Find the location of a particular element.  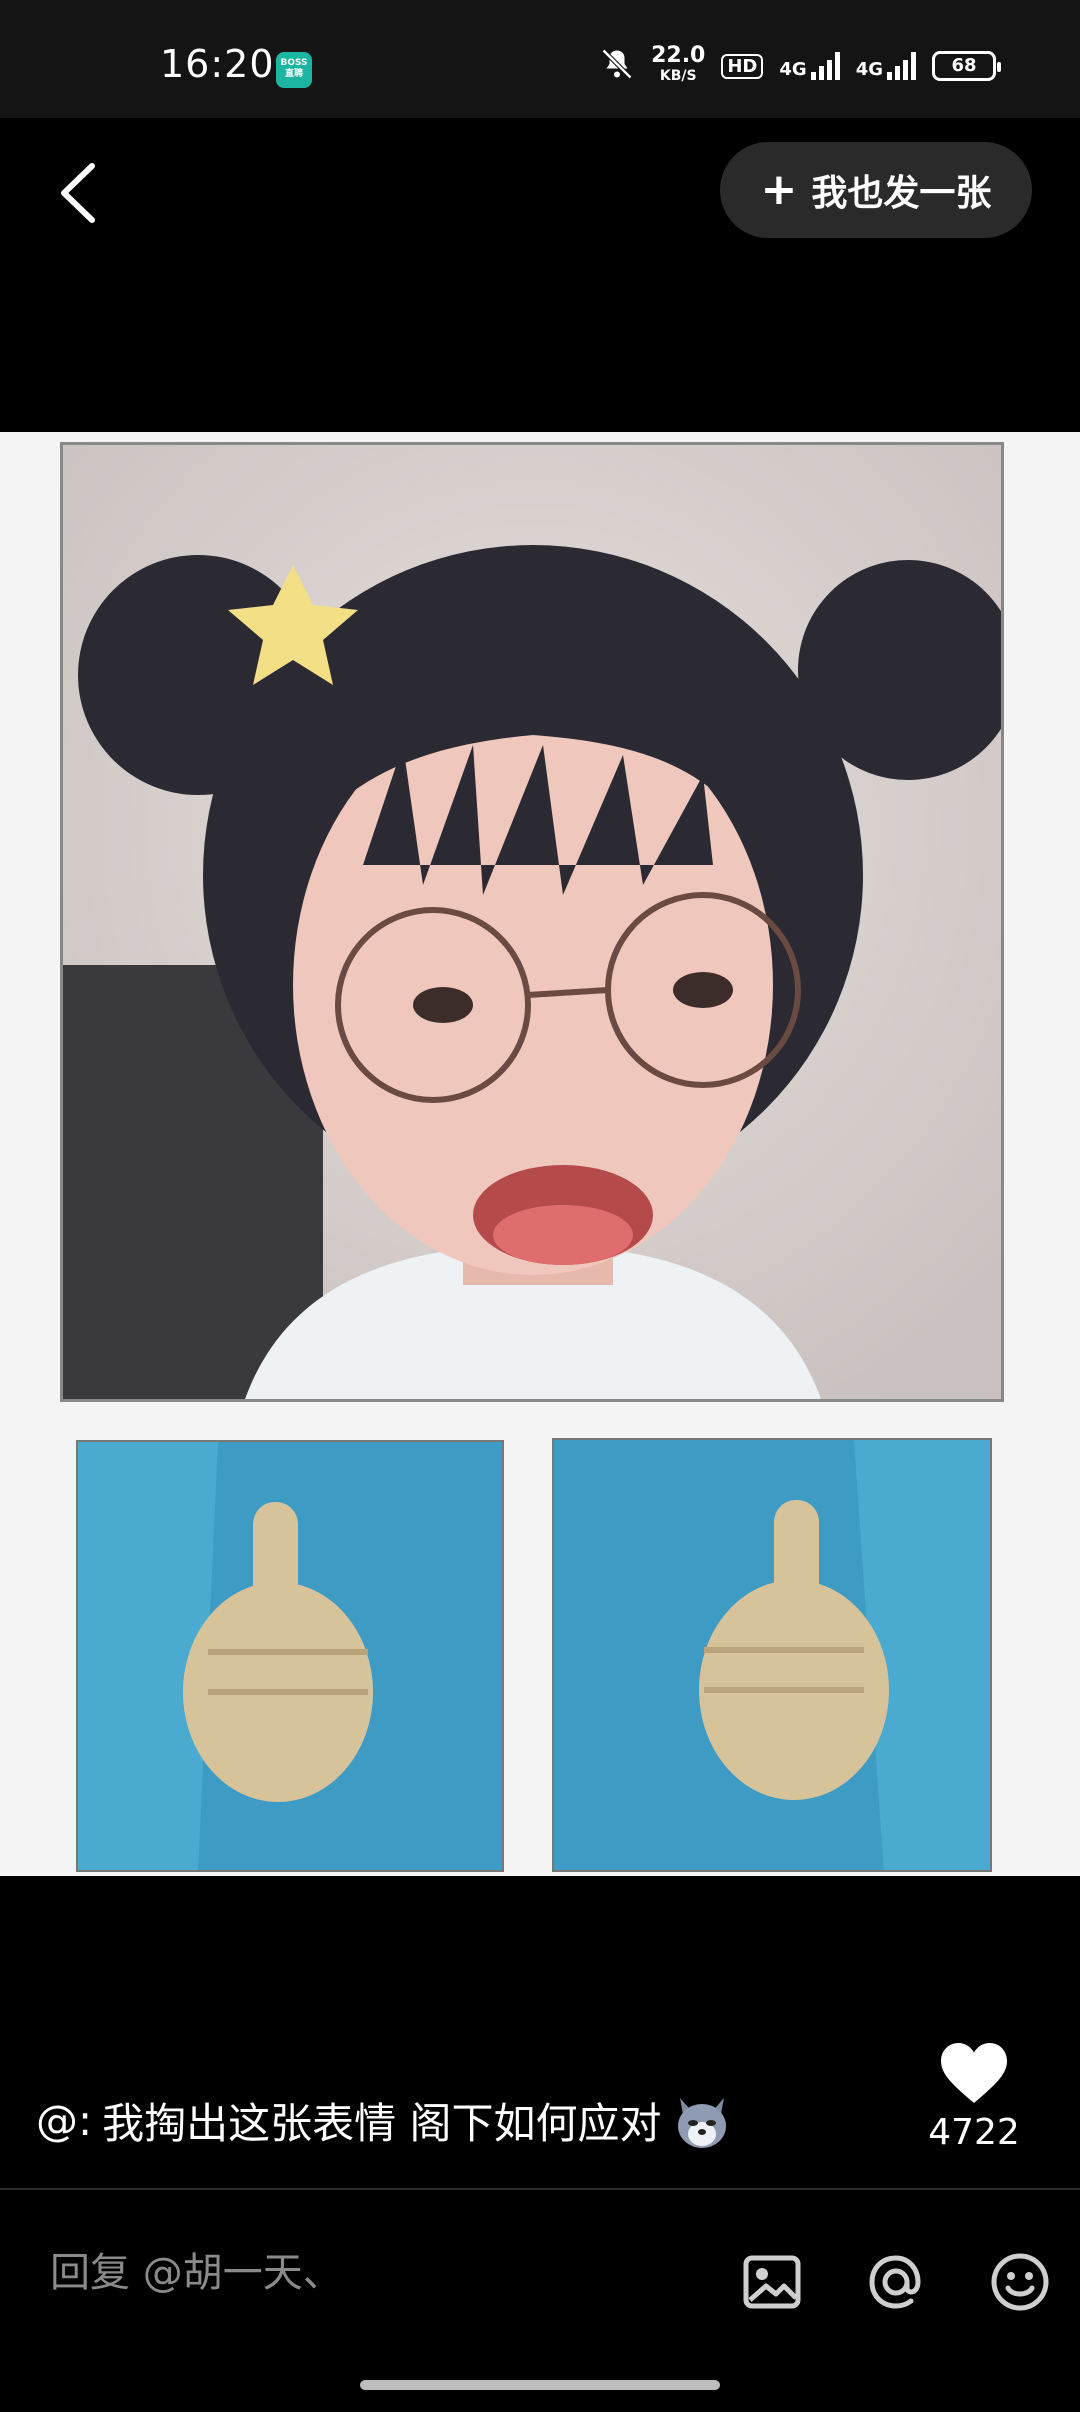

thumbs-up-photo-left is located at coordinates (290, 1656).